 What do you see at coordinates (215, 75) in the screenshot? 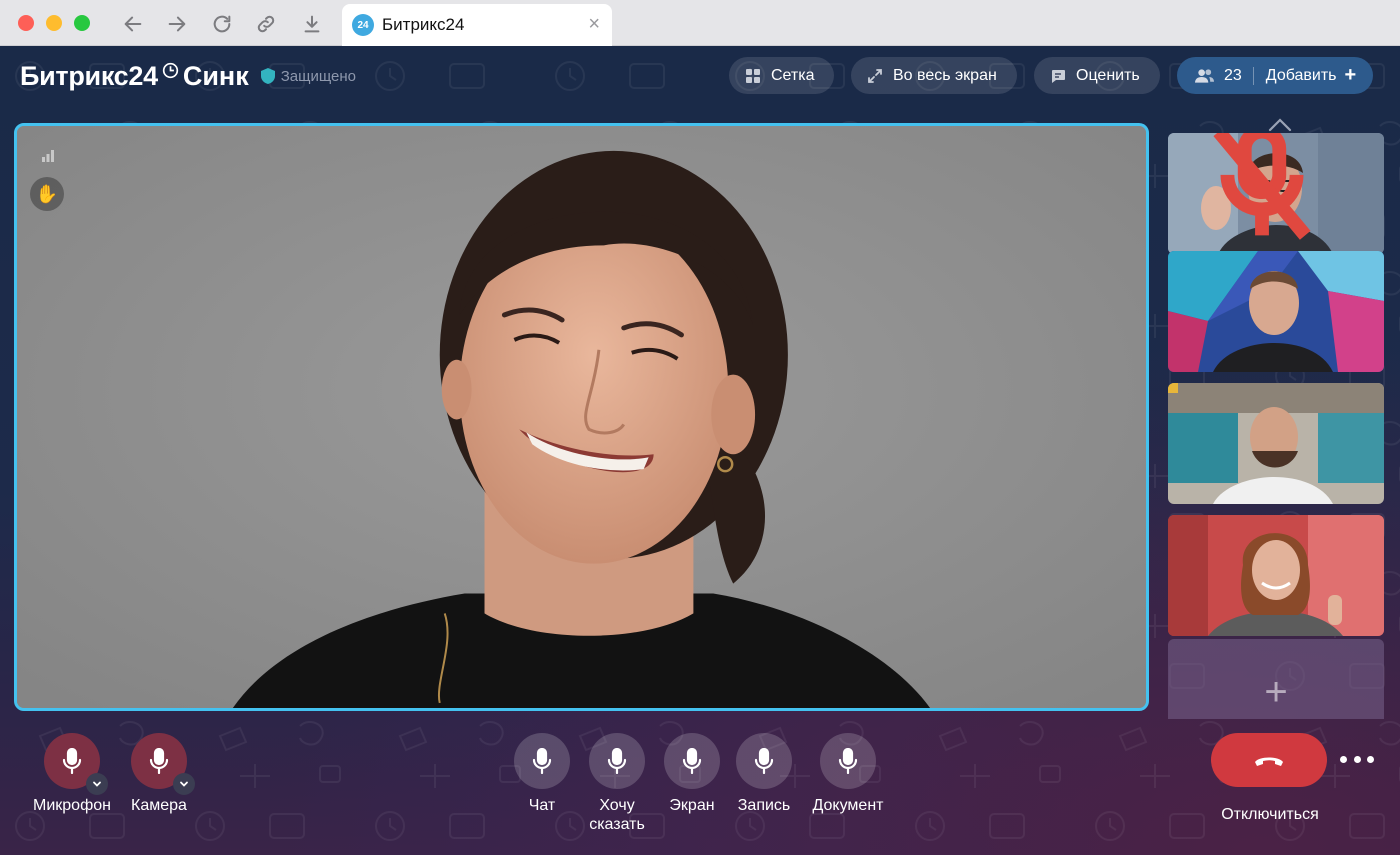
I see `product-name: Синк` at bounding box center [215, 75].